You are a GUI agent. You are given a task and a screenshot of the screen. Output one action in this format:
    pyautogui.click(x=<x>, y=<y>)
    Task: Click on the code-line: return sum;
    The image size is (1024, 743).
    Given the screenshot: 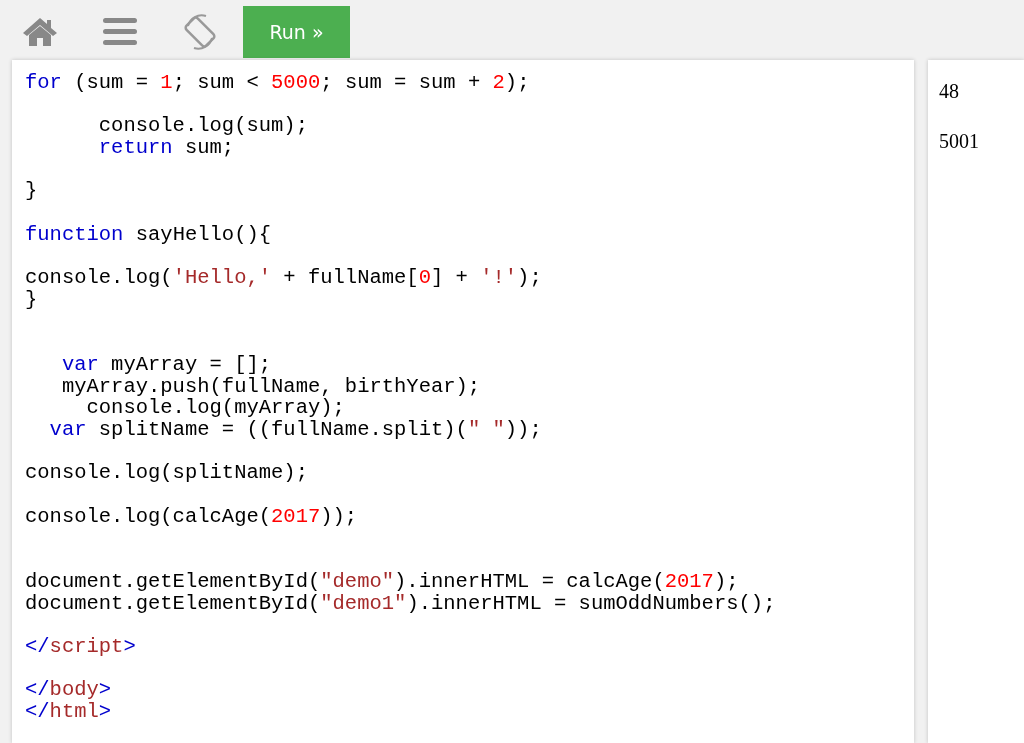 What is the action you would take?
    pyautogui.click(x=166, y=148)
    